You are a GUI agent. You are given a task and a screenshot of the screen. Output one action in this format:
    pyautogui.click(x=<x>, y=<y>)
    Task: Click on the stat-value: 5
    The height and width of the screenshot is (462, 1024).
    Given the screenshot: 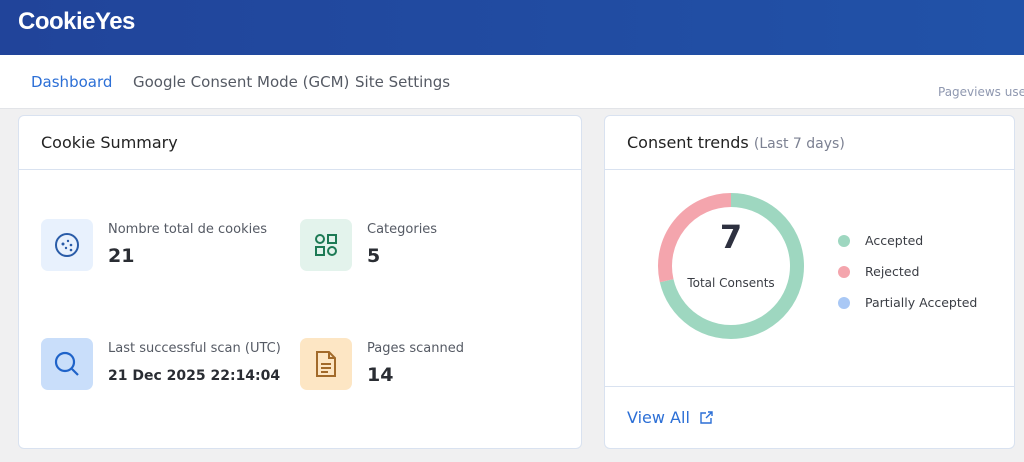 What is the action you would take?
    pyautogui.click(x=374, y=256)
    